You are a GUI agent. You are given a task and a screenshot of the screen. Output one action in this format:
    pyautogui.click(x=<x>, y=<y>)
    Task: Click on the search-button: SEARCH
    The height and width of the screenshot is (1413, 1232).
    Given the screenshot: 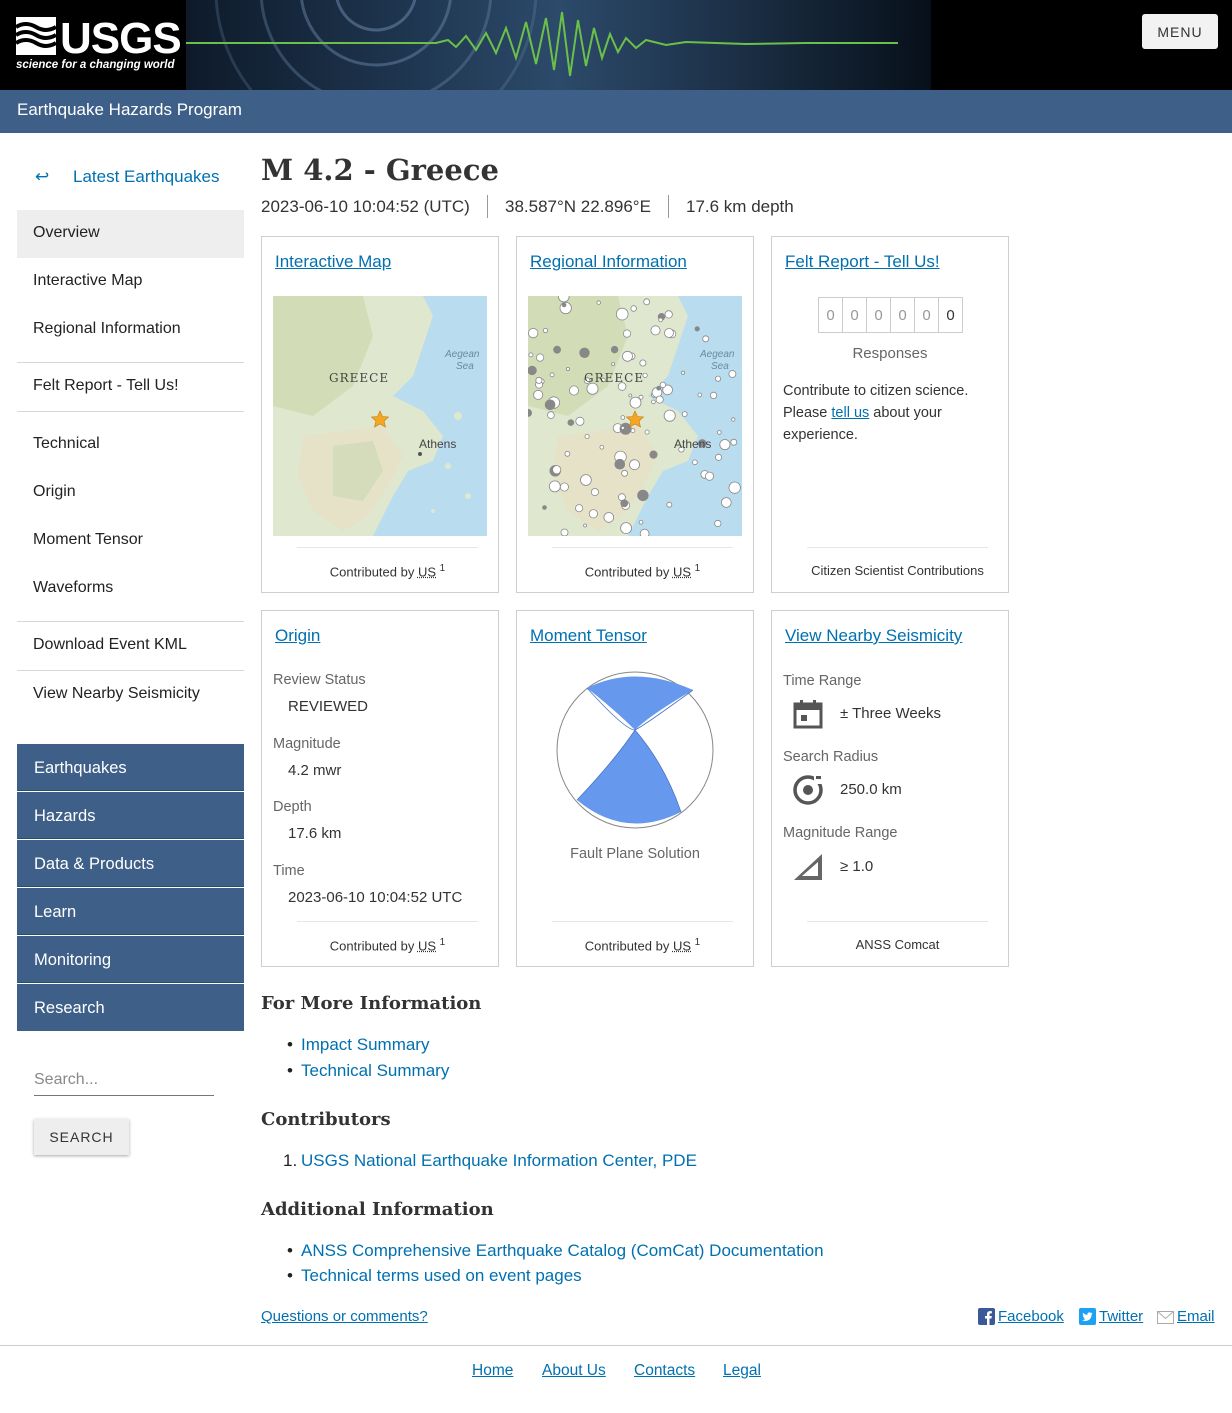 What is the action you would take?
    pyautogui.click(x=81, y=1137)
    